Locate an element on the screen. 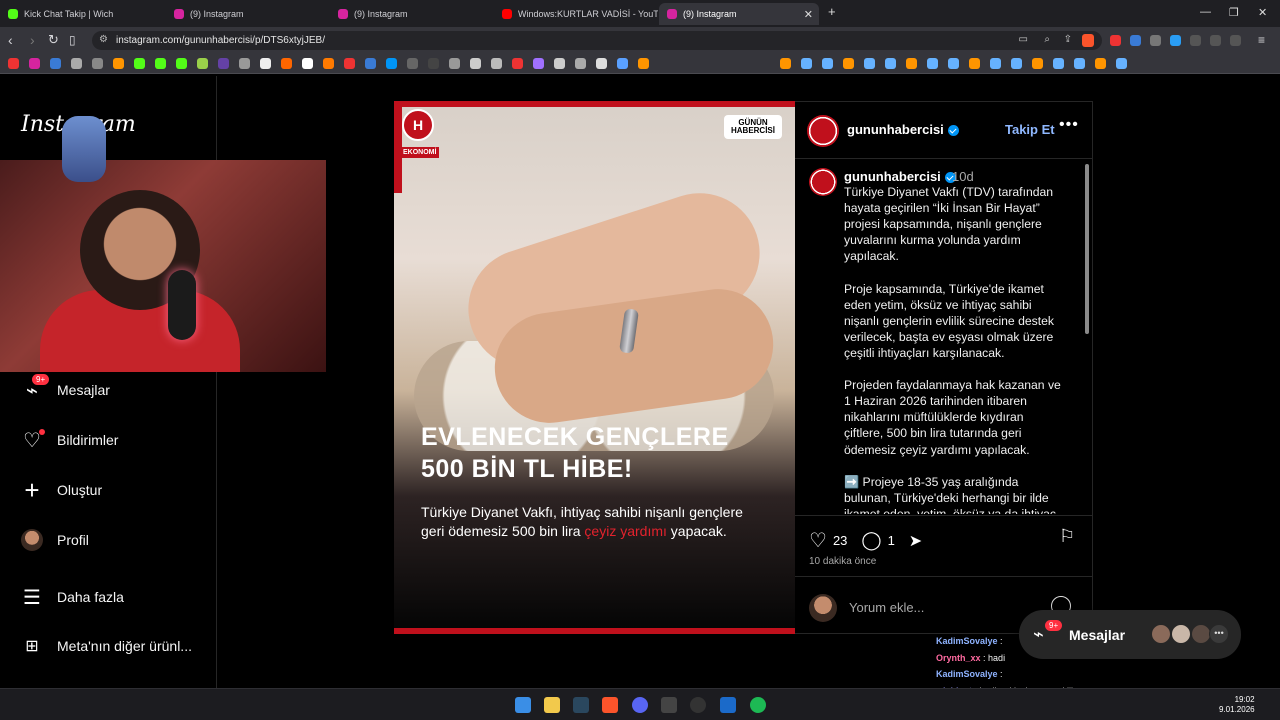 The image size is (1280, 720). spotify-icon is located at coordinates (758, 705).